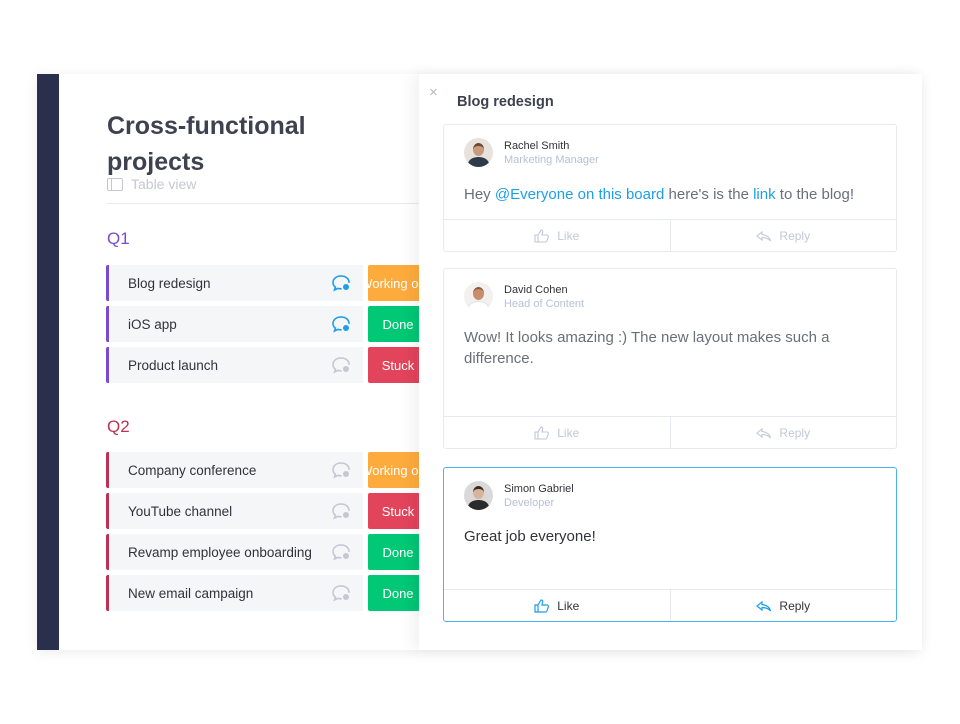  I want to click on item-name: iOS app, so click(152, 324).